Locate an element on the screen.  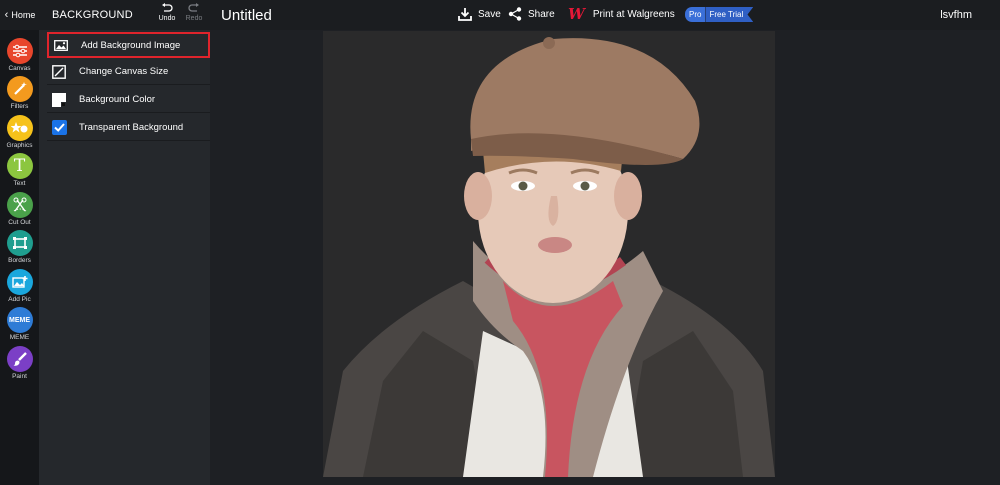
user-menu: lsvfhm is located at coordinates (956, 15).